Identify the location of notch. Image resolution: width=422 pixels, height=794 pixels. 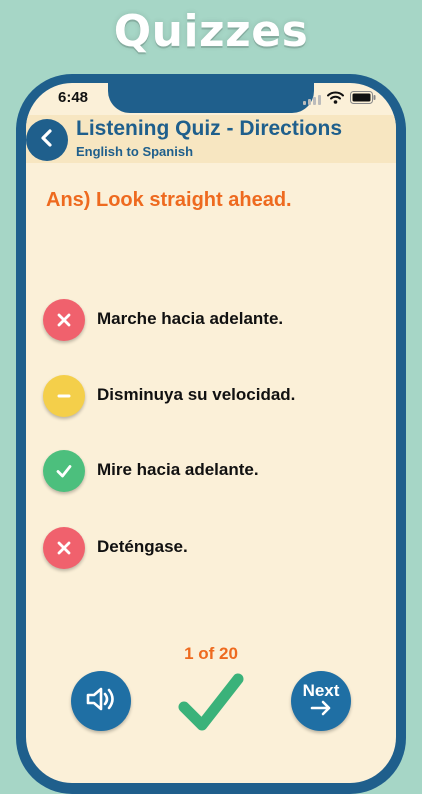
(211, 98).